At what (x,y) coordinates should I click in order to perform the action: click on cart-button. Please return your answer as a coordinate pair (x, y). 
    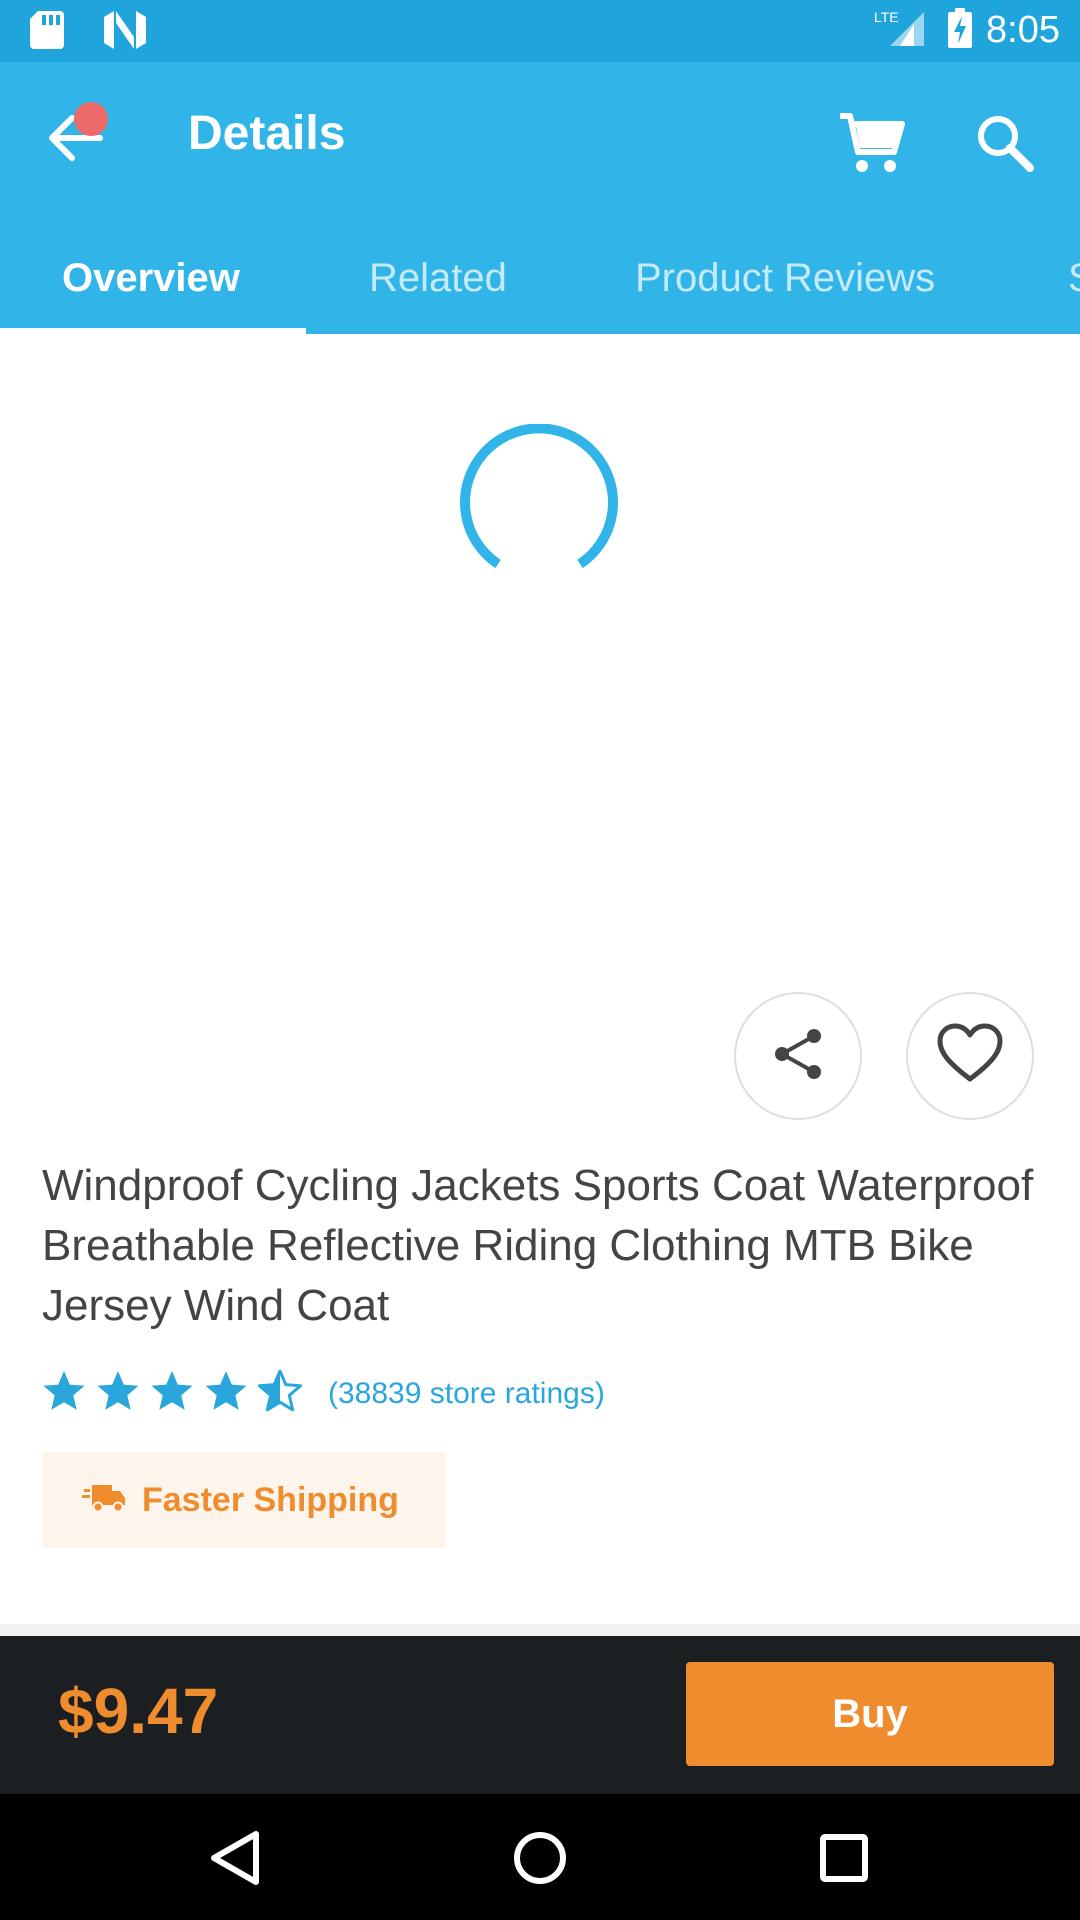
    Looking at the image, I should click on (872, 144).